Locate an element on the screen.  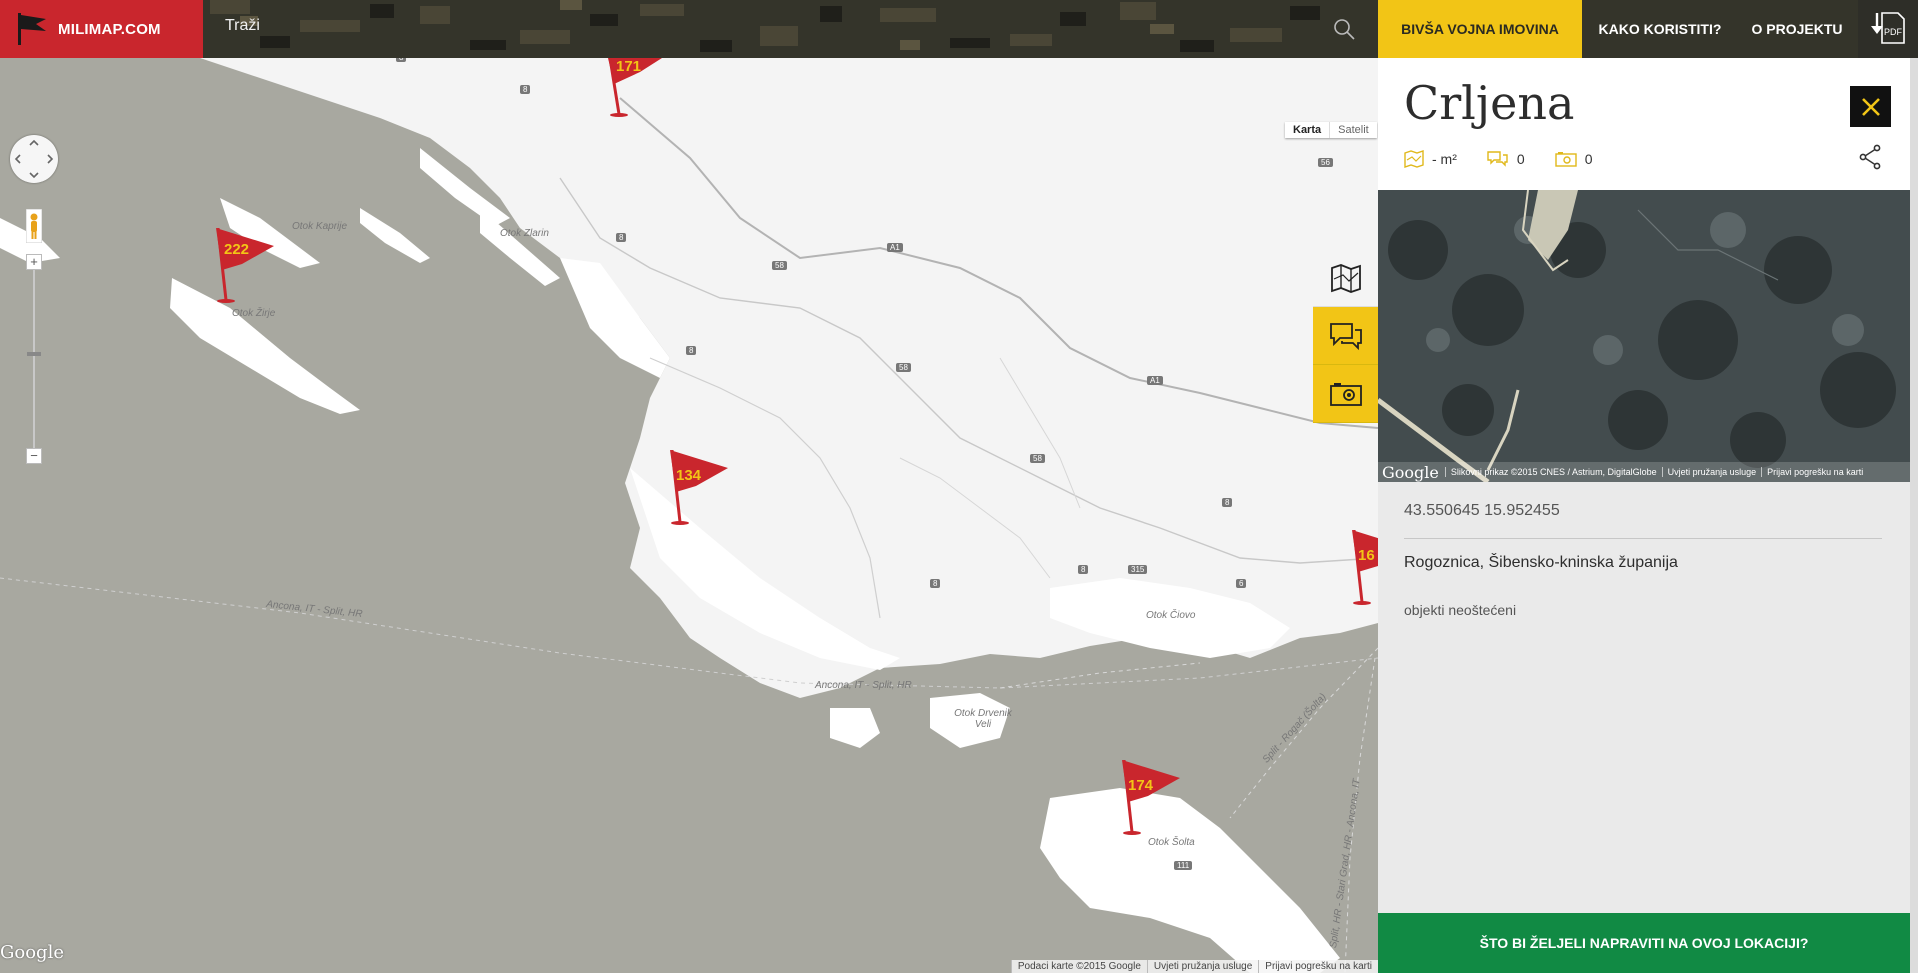
comments-metric: 0 is located at coordinates (1506, 159).